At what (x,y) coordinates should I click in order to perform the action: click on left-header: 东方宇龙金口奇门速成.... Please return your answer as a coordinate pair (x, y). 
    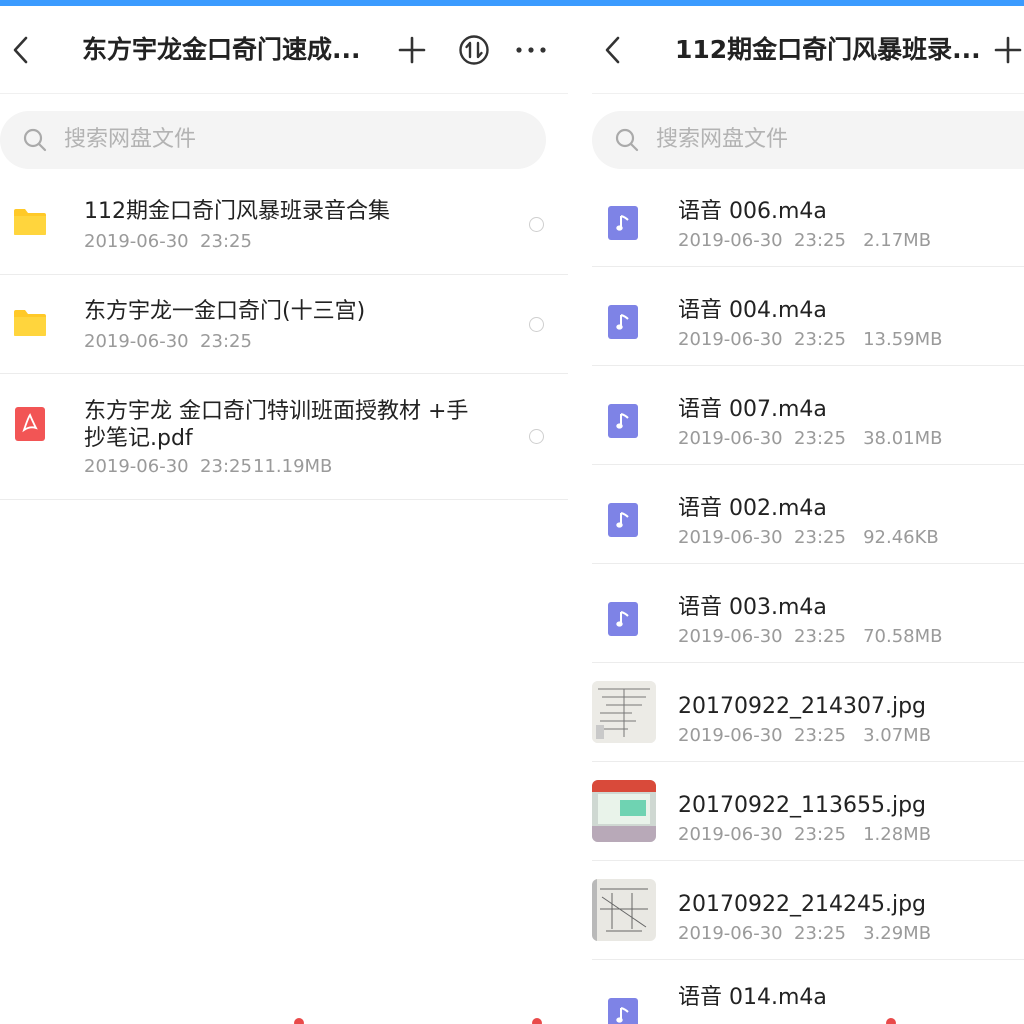
    Looking at the image, I should click on (284, 50).